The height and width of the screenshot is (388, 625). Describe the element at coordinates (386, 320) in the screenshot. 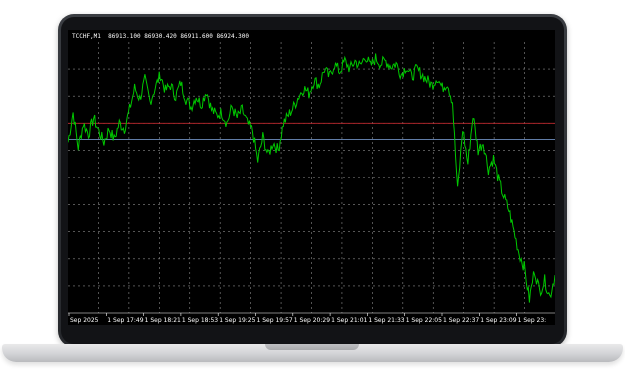

I see `x-tick-label: 1 Sep 21:33` at that location.